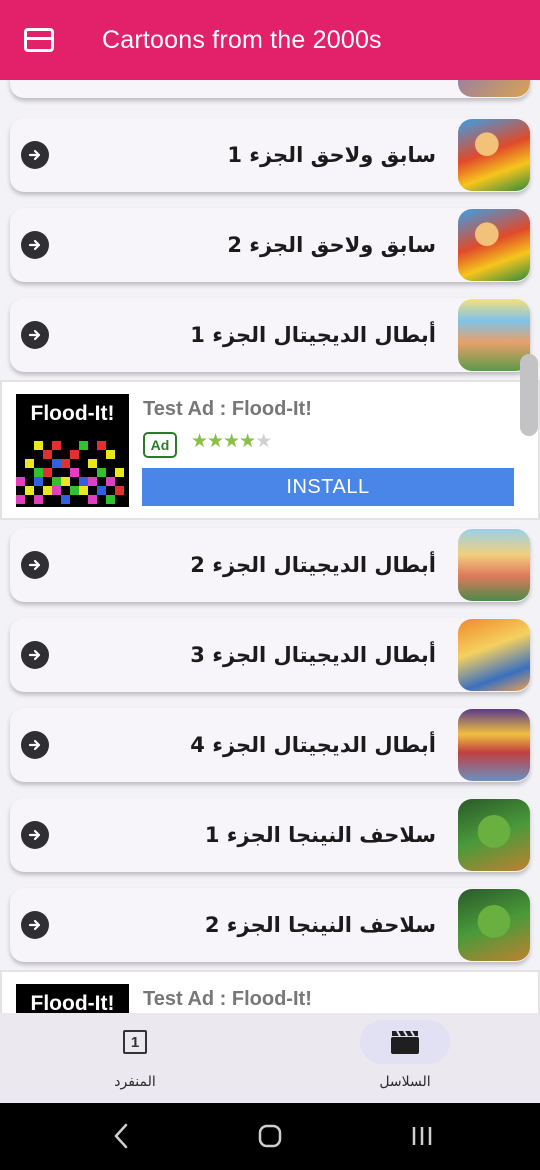 This screenshot has height=1170, width=540. I want to click on recents-icon, so click(422, 1136).